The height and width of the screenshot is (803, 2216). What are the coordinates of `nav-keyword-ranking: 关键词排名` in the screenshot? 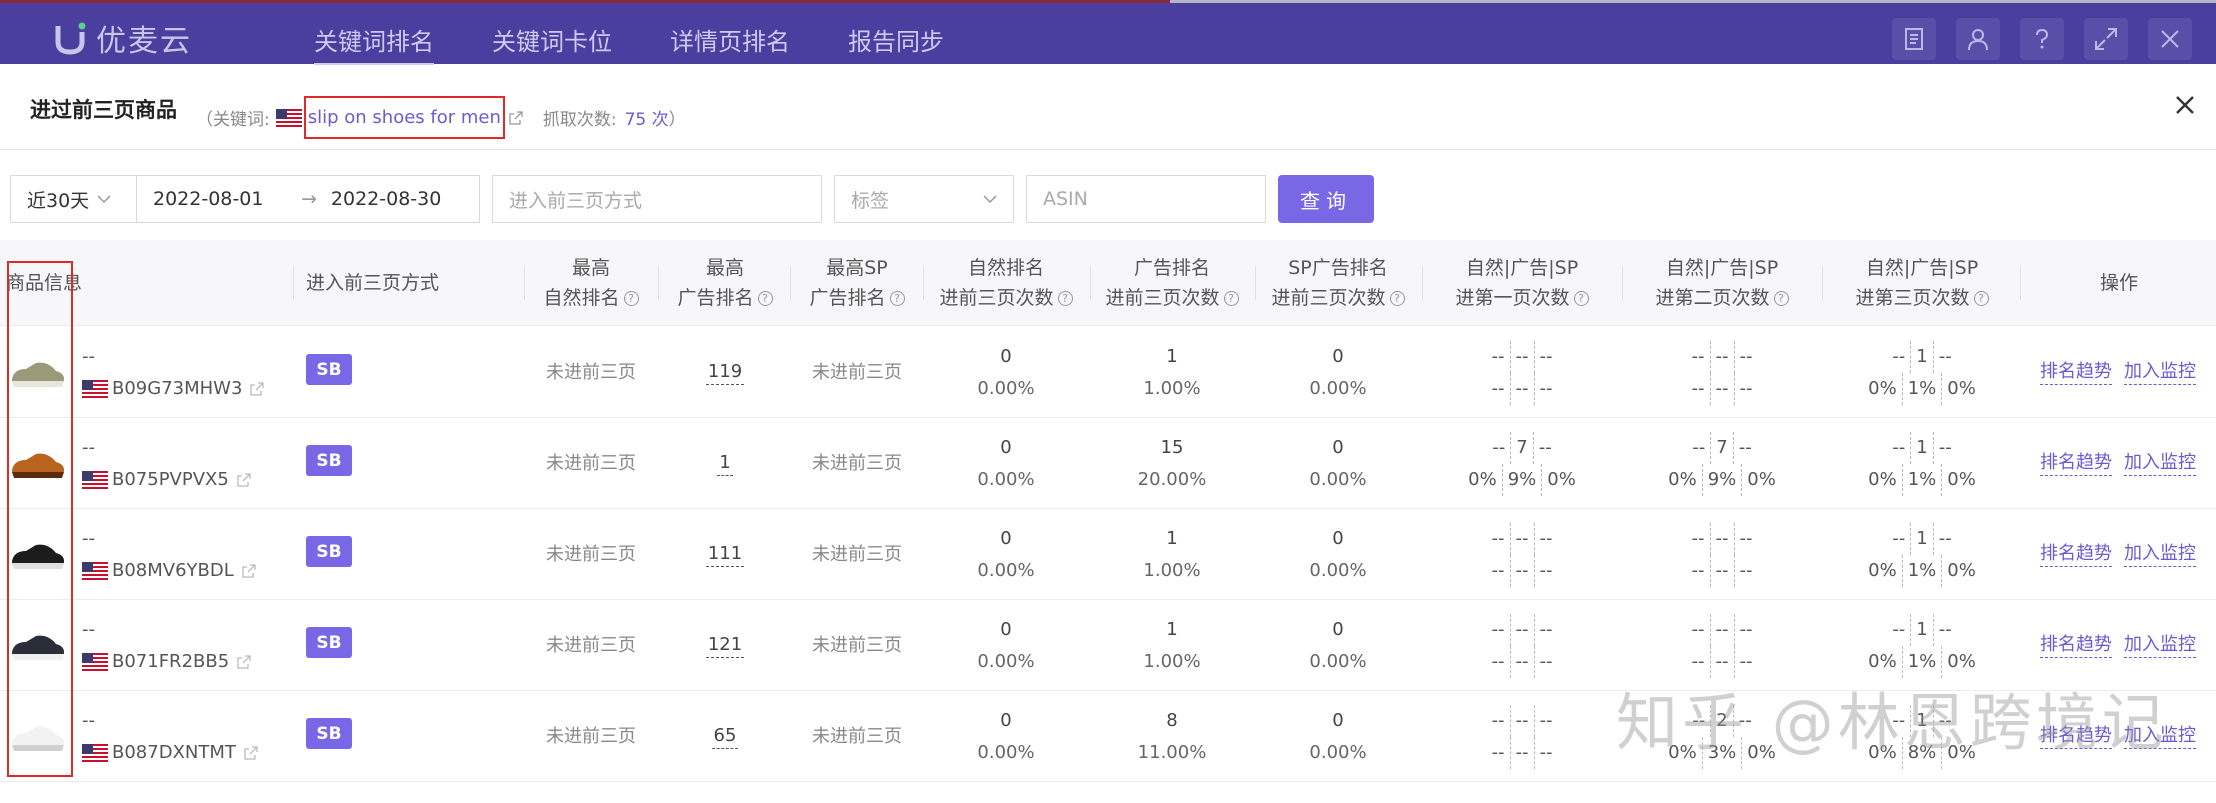 It's located at (374, 43).